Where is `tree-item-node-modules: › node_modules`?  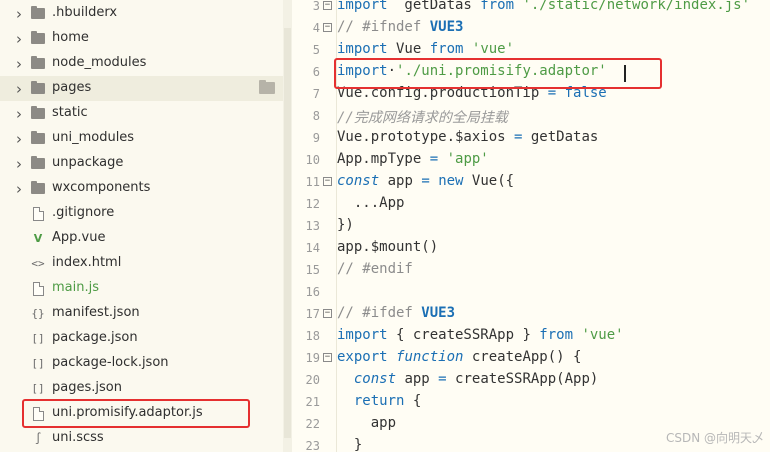 tree-item-node-modules: › node_modules is located at coordinates (141, 63).